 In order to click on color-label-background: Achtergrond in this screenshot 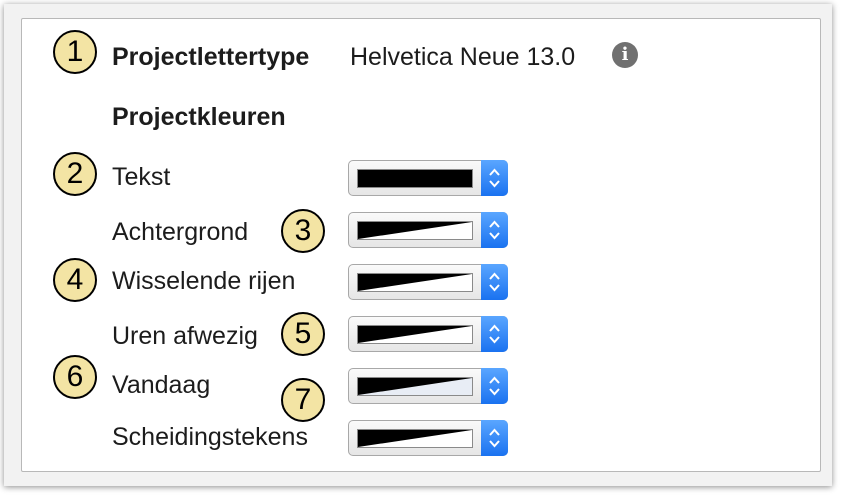, I will do `click(180, 232)`.